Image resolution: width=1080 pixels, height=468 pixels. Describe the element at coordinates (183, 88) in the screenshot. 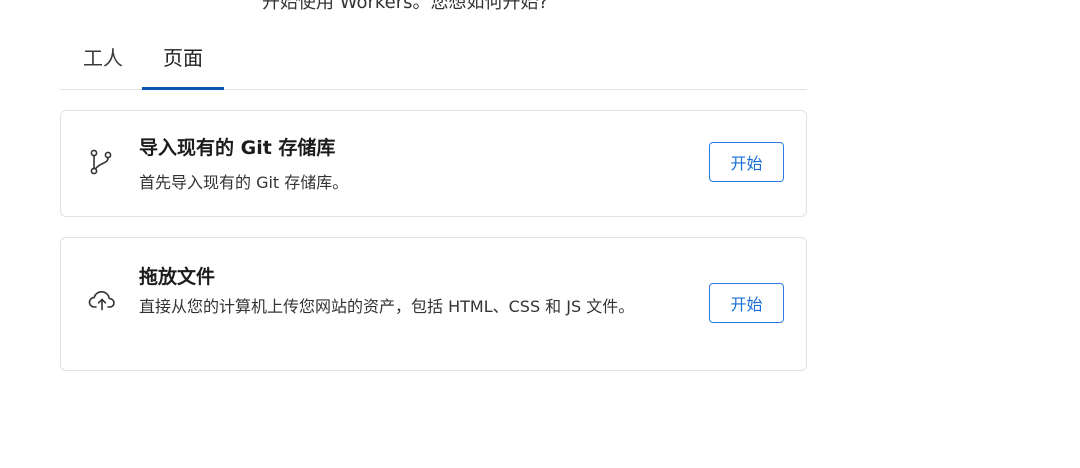

I see `active-tab-indicator` at that location.